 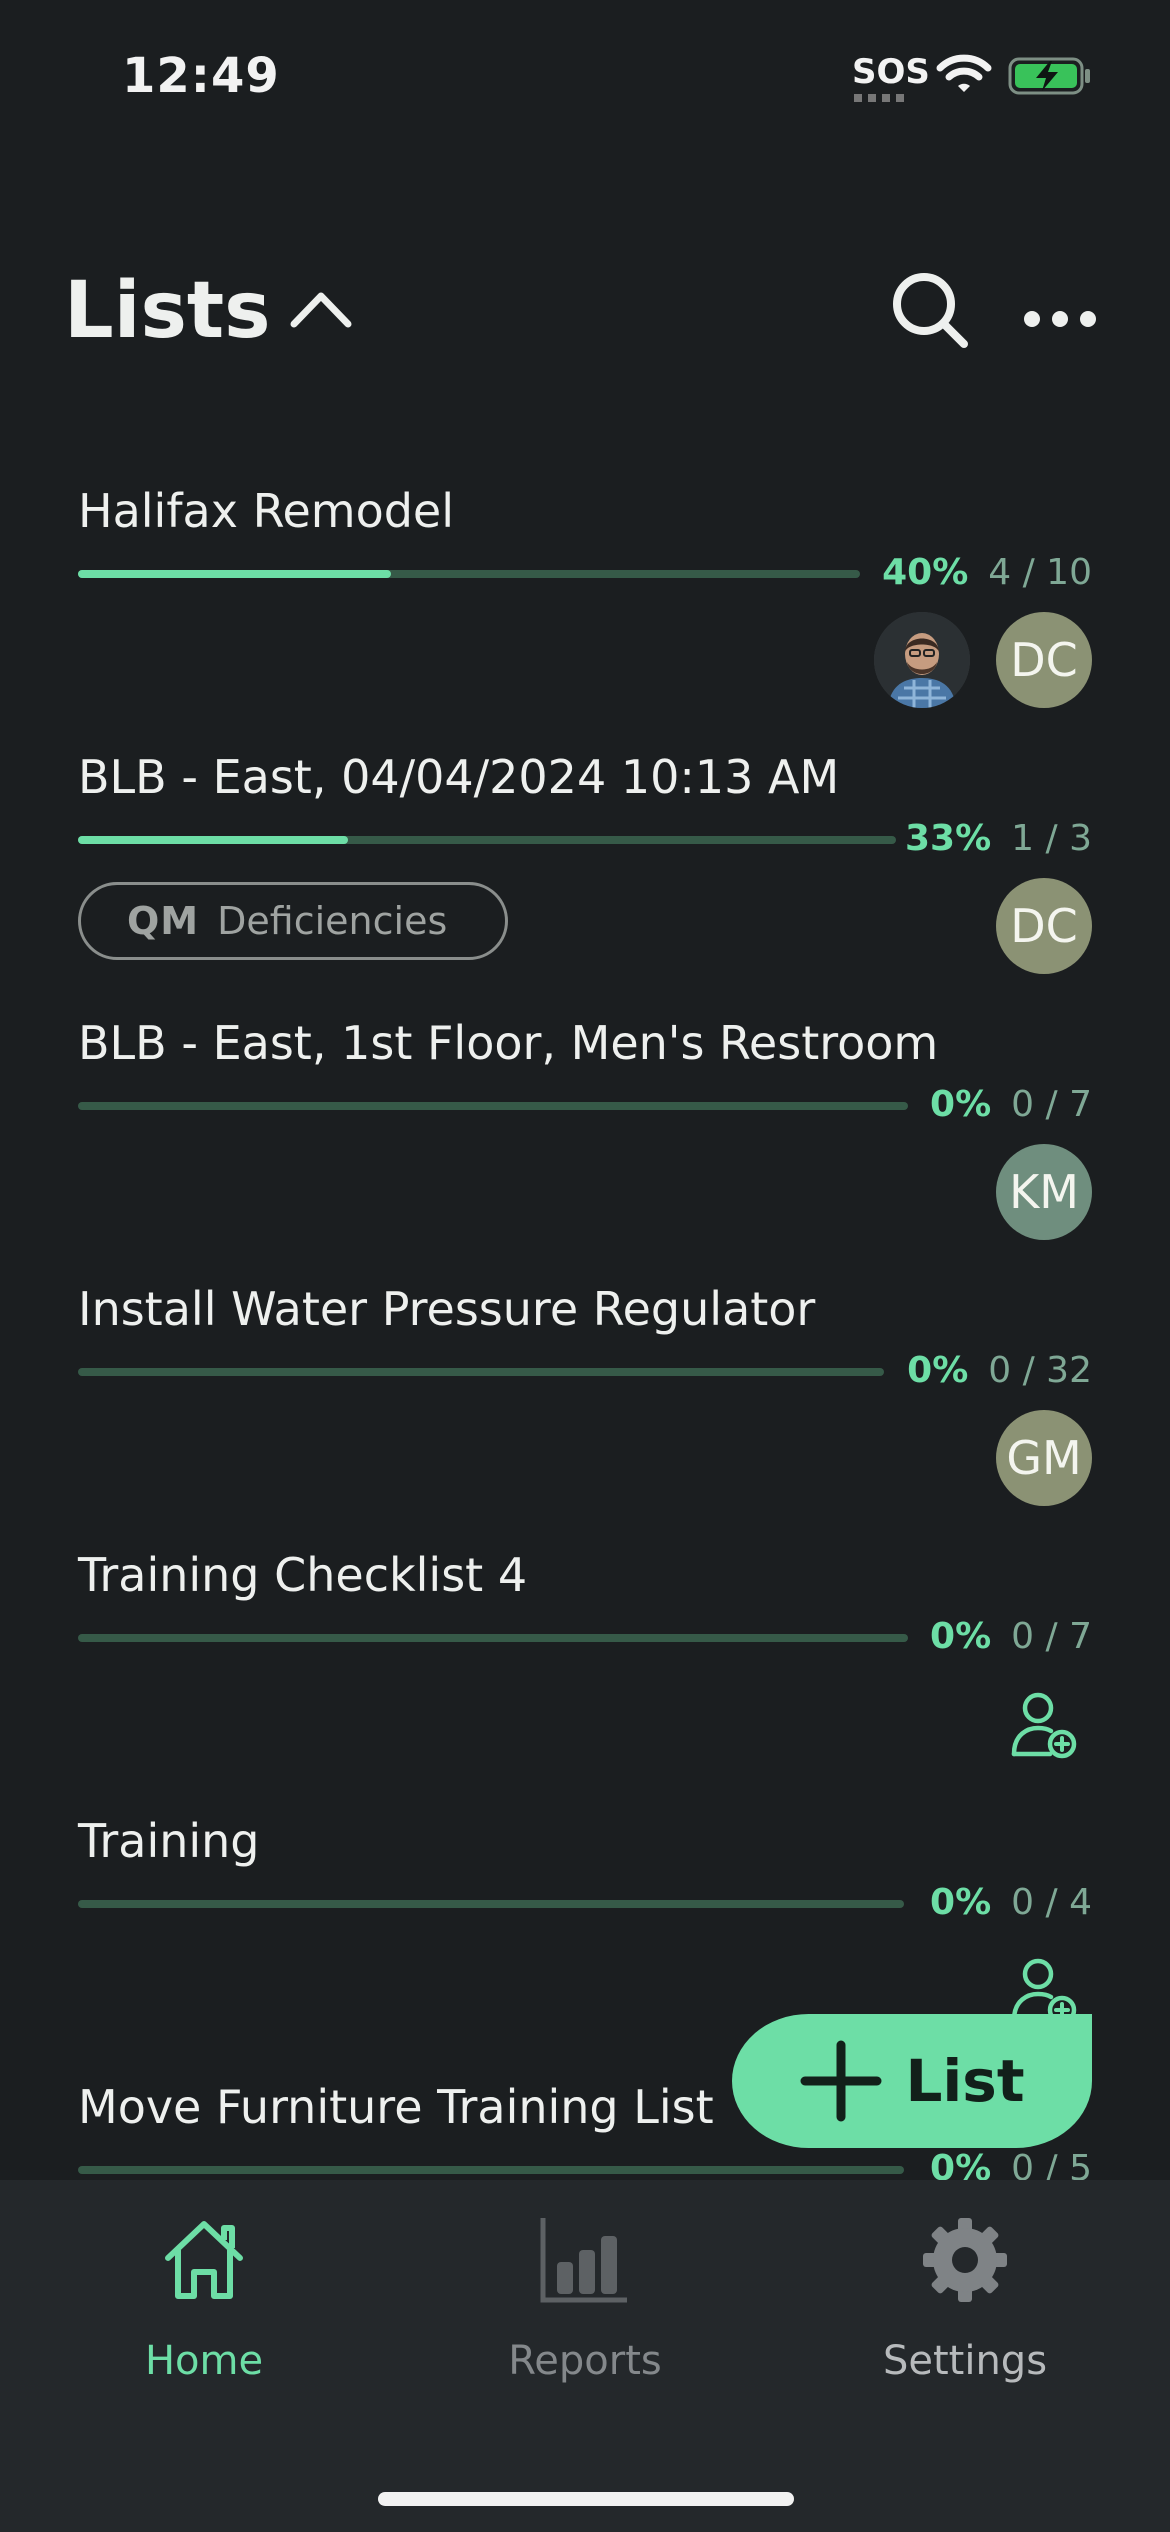 I want to click on progress-percent: 40%, so click(x=925, y=572).